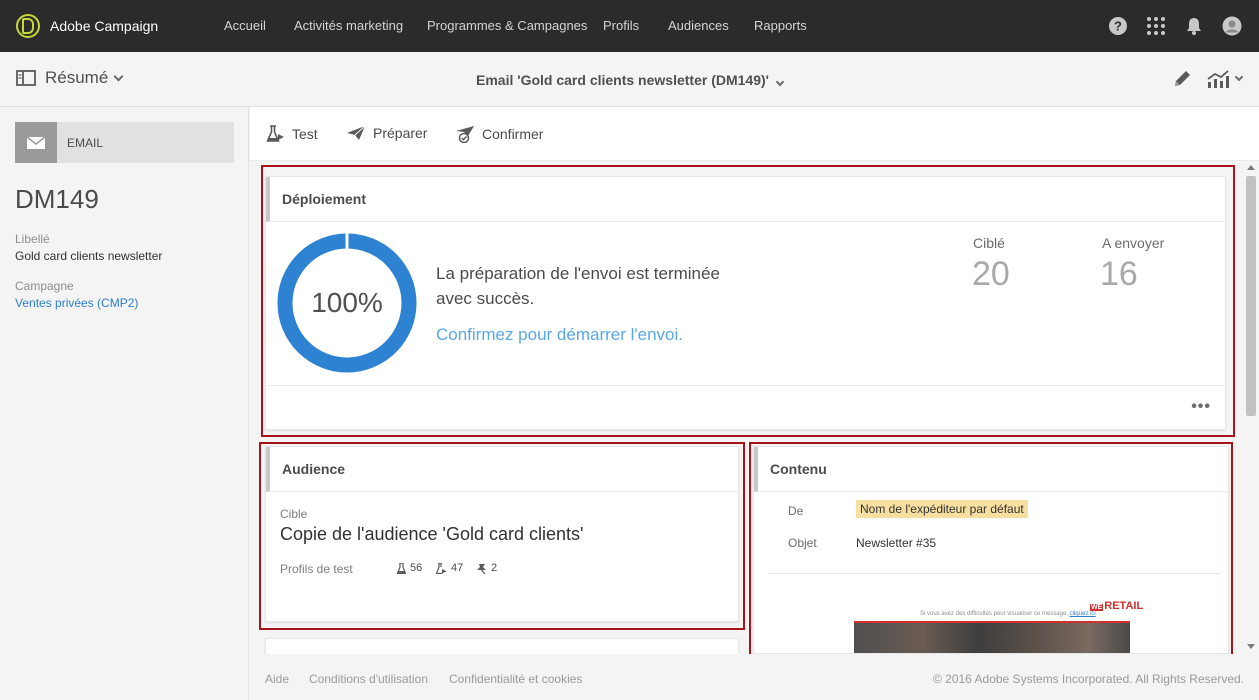 The width and height of the screenshot is (1259, 700). I want to click on confirm-delivery-link: Confirmez pour démarrer l'envoi., so click(559, 335).